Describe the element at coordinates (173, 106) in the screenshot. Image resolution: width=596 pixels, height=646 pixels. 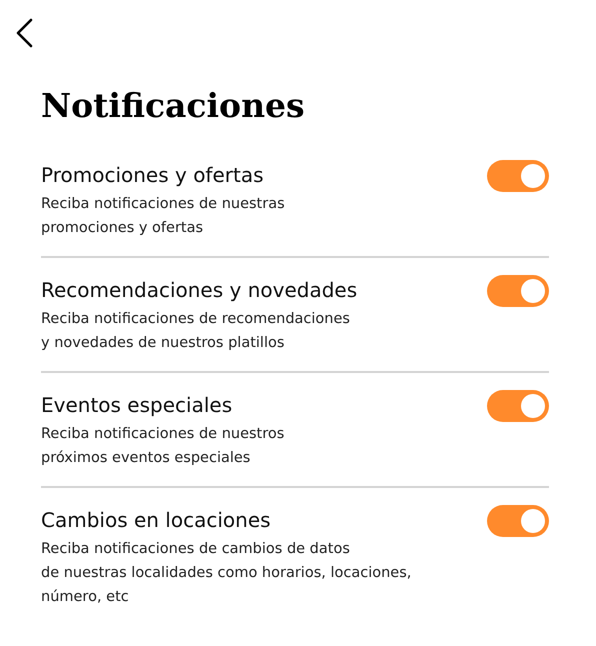
I see `page-title: Notificaciones` at that location.